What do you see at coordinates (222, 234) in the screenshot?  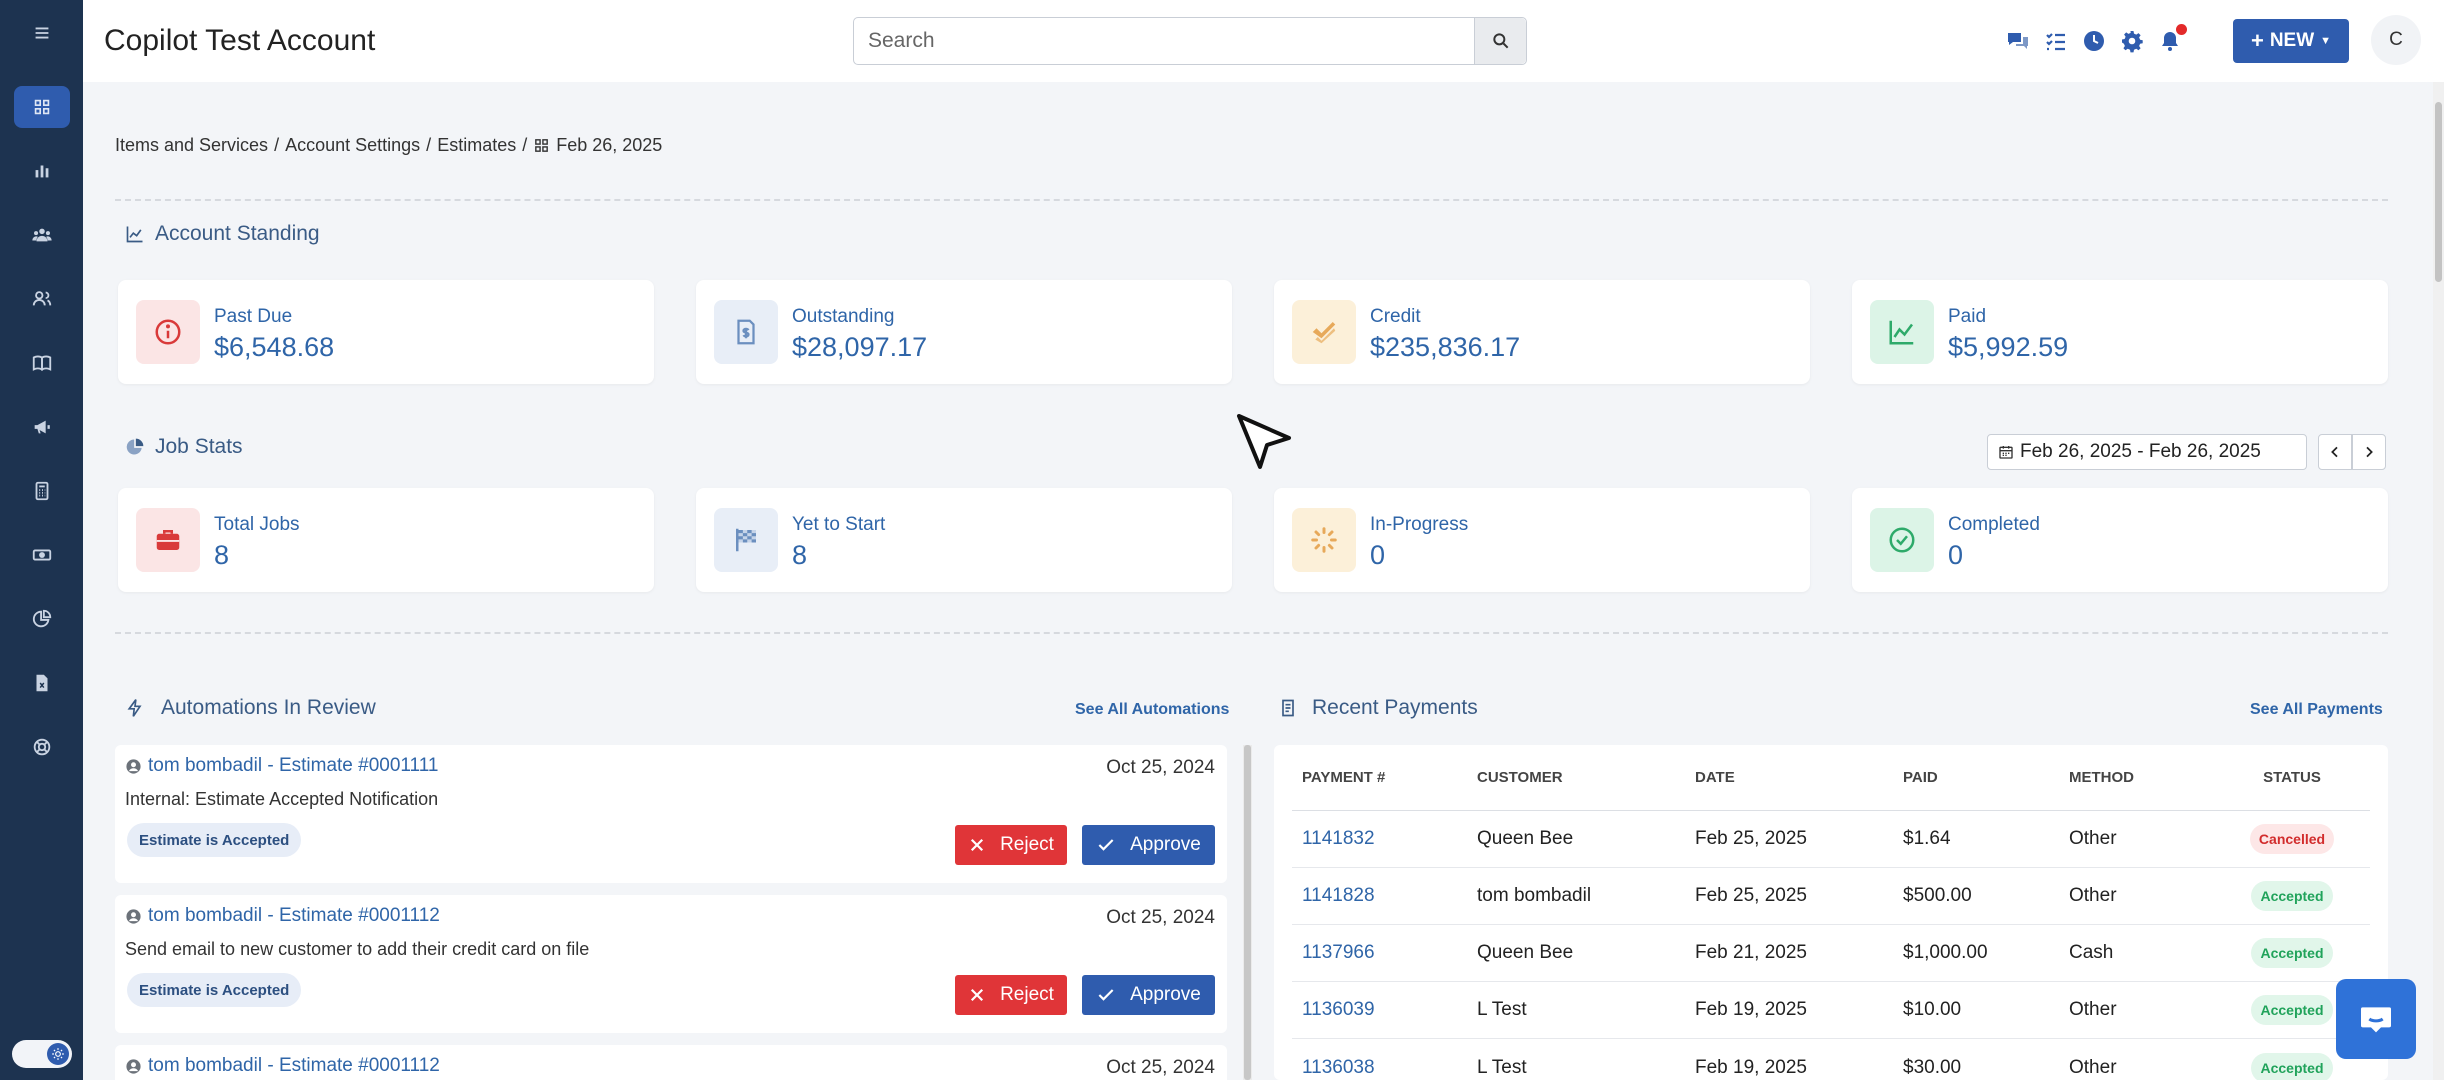 I see `account-standing-title: Account Standing` at bounding box center [222, 234].